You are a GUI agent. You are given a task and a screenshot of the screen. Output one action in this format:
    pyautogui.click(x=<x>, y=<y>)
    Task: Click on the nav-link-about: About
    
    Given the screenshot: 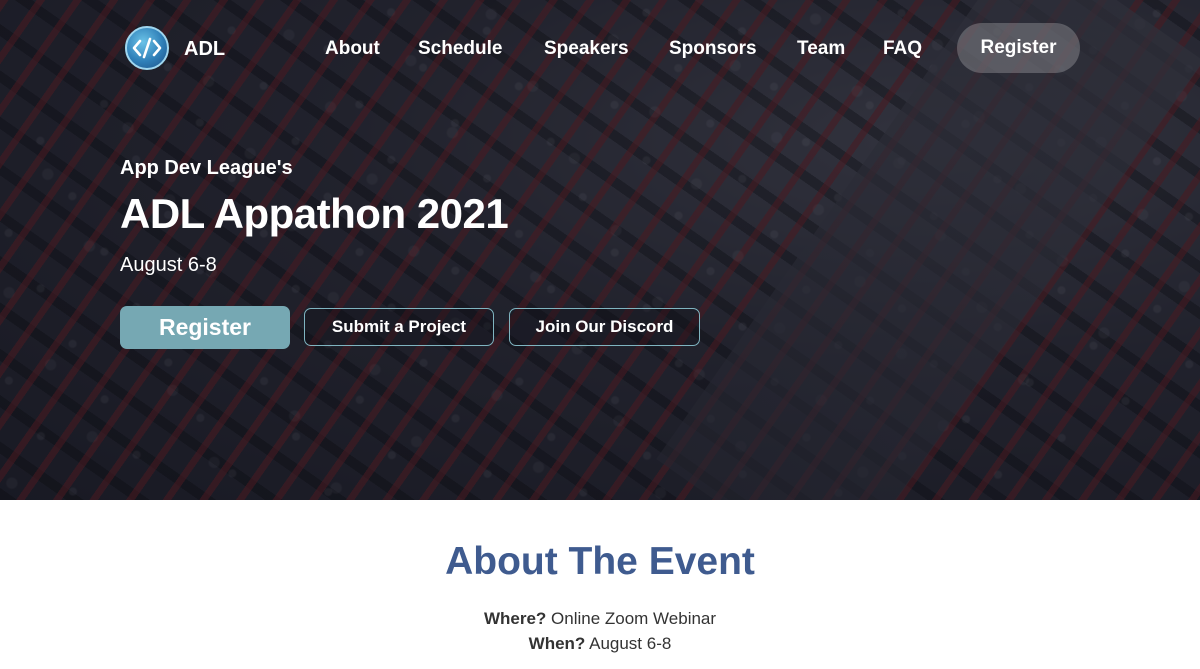 What is the action you would take?
    pyautogui.click(x=352, y=49)
    